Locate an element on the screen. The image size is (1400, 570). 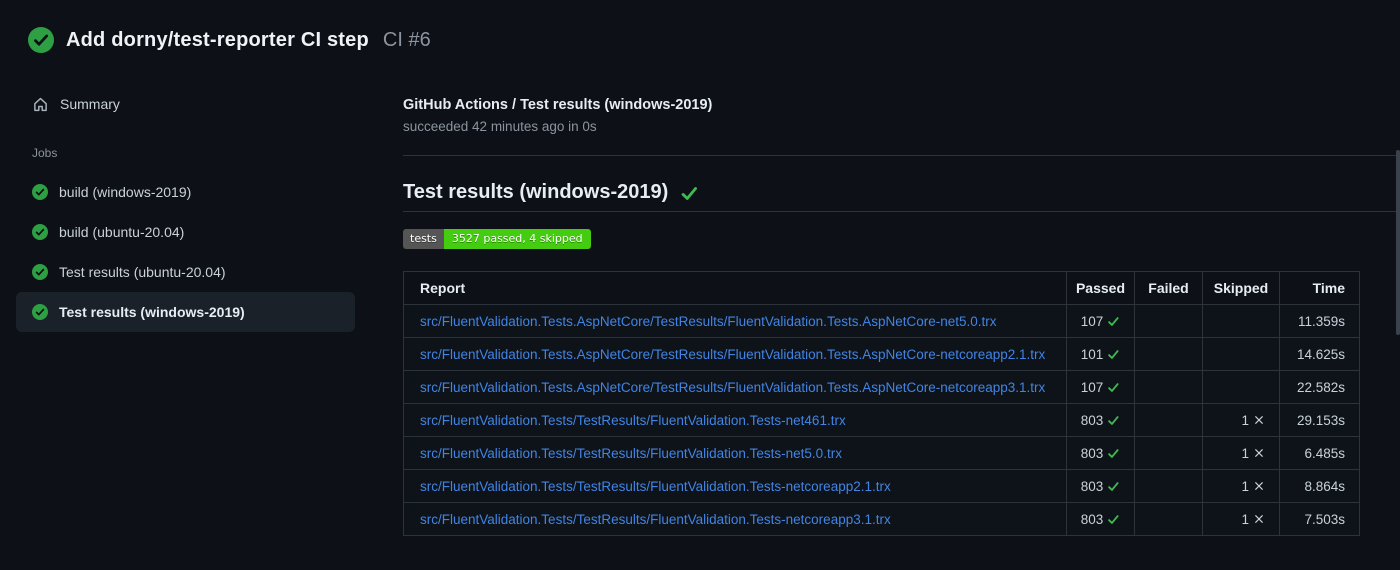
divider is located at coordinates (901, 211).